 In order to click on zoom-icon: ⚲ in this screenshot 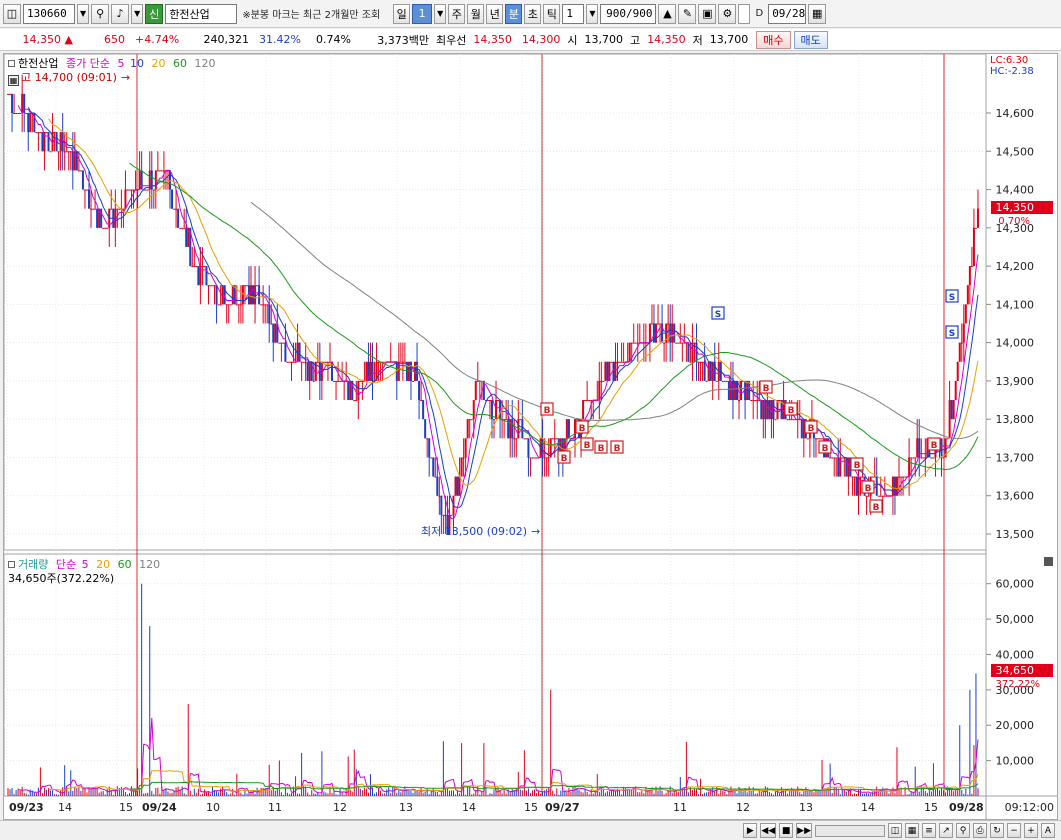, I will do `click(963, 830)`.